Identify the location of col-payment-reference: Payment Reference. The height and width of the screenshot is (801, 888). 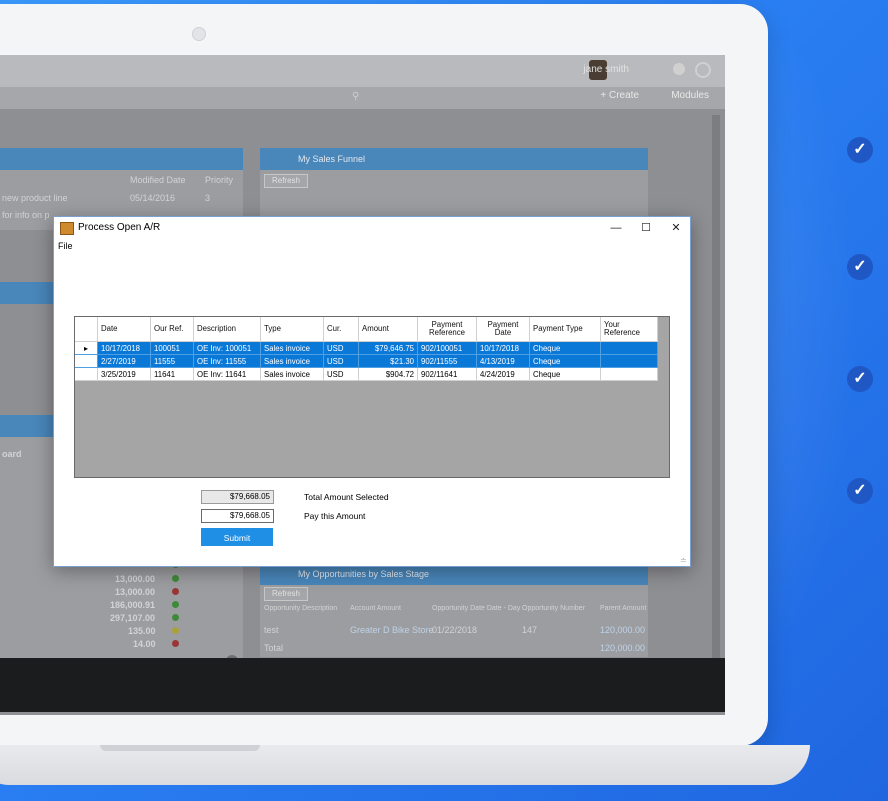
(447, 329).